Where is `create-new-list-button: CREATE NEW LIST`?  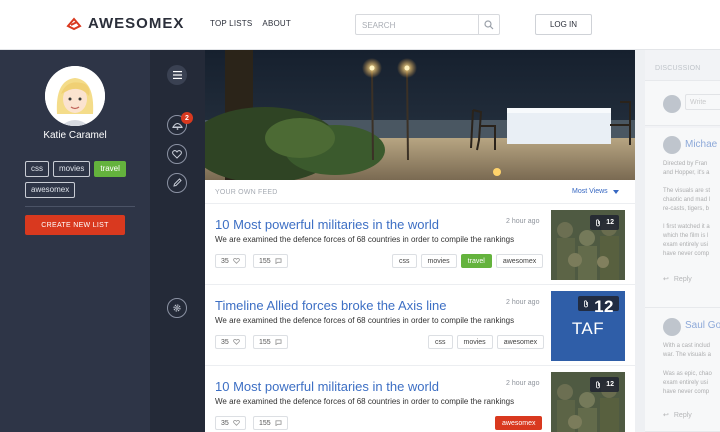 create-new-list-button: CREATE NEW LIST is located at coordinates (75, 225).